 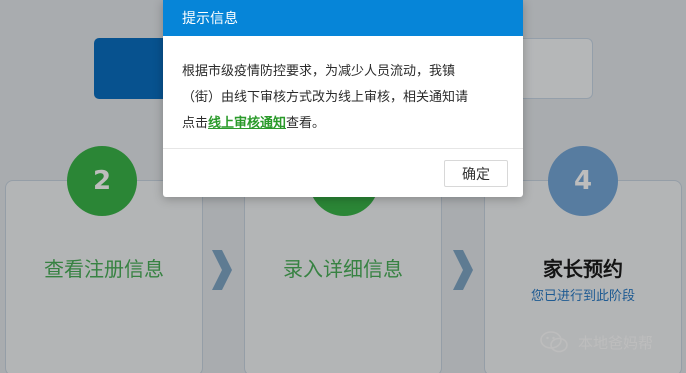 What do you see at coordinates (247, 123) in the screenshot?
I see `online-review-notice-link: 线上审核通知` at bounding box center [247, 123].